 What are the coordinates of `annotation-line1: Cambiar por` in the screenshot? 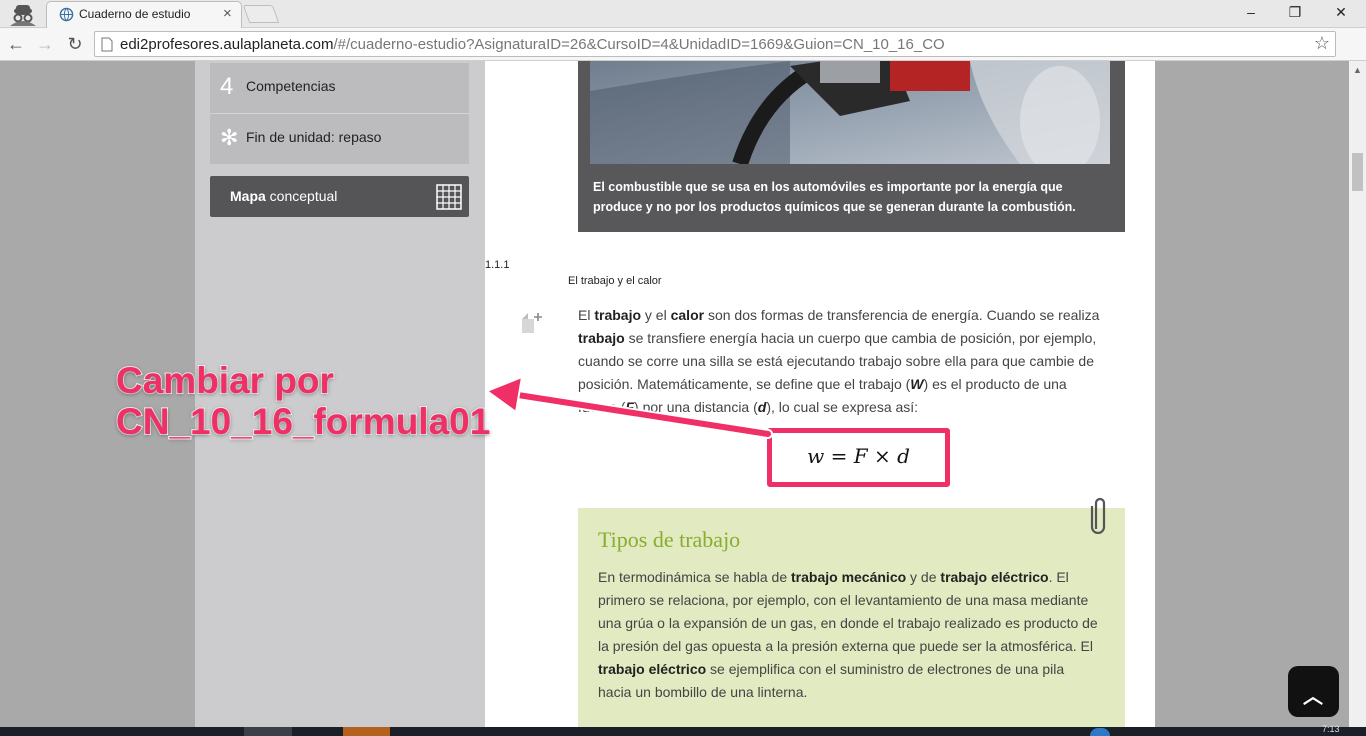 It's located at (225, 380).